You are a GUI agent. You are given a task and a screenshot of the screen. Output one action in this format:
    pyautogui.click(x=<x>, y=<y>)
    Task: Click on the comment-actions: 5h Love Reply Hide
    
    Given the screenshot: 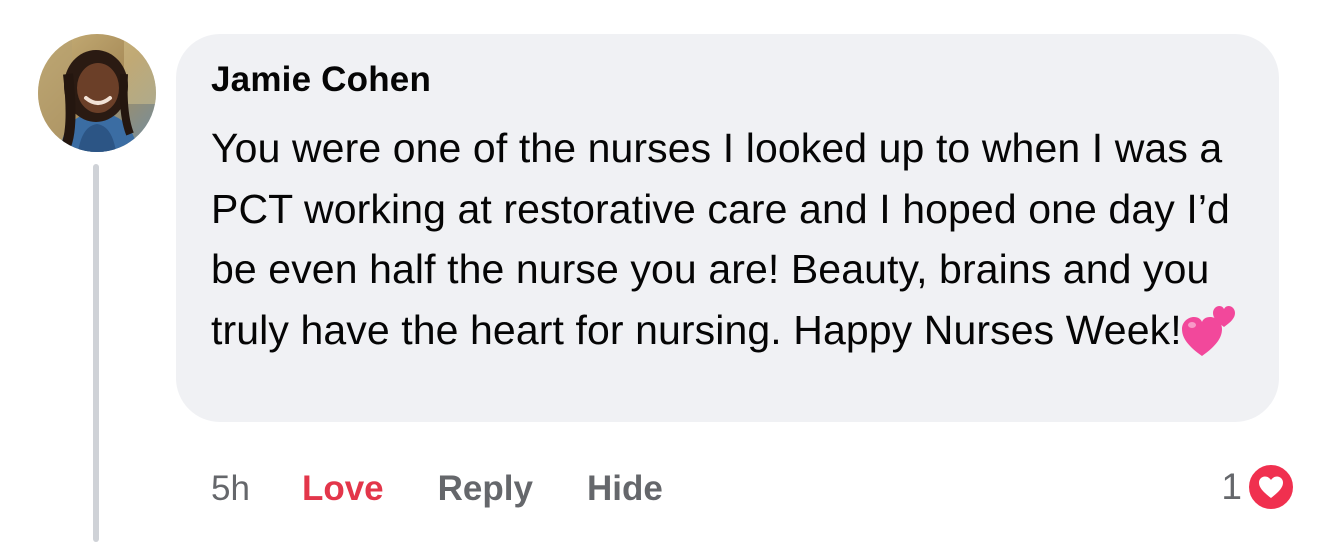 What is the action you would take?
    pyautogui.click(x=464, y=489)
    